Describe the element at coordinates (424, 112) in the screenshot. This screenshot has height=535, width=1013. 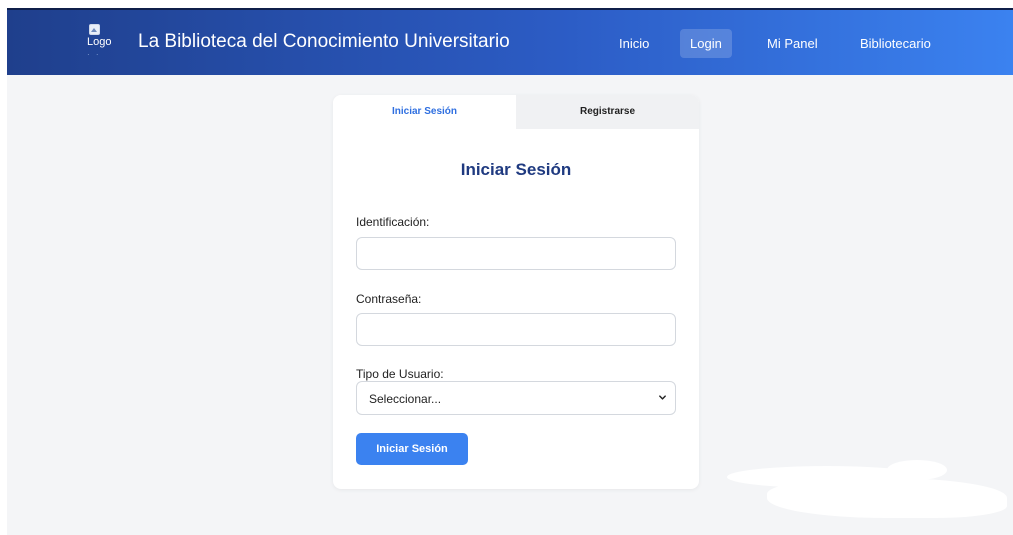
I see `tab-iniciar-sesion: Iniciar Sesión` at that location.